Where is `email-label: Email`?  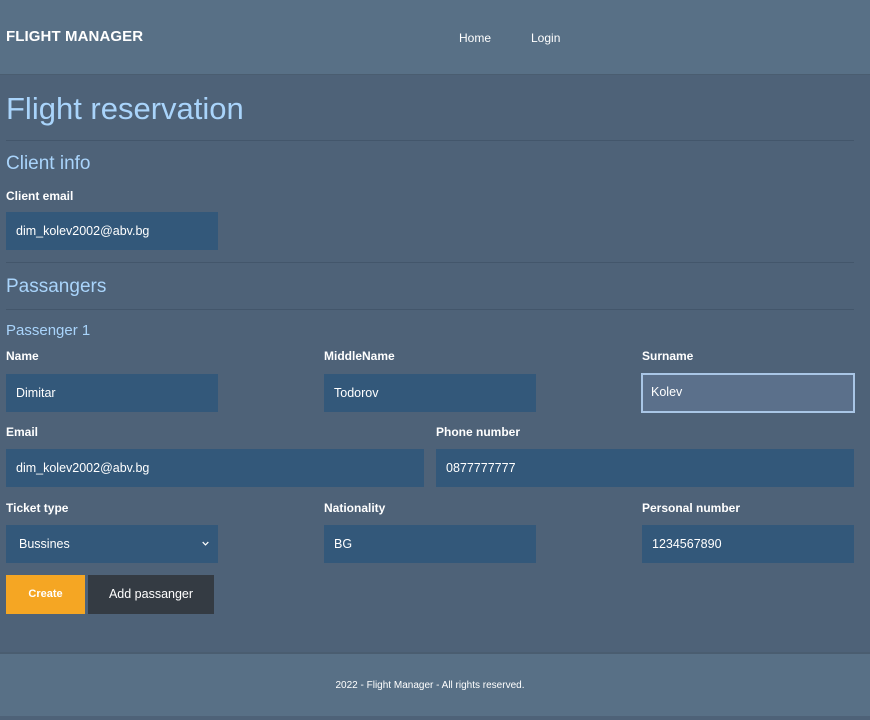
email-label: Email is located at coordinates (22, 432).